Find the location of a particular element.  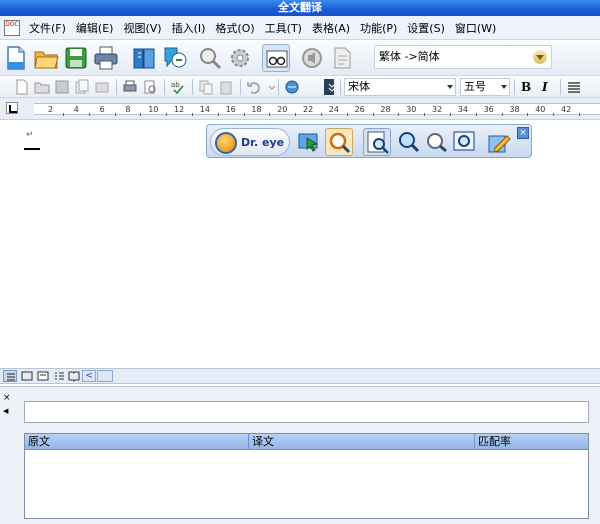

view-bar: < is located at coordinates (300, 376).